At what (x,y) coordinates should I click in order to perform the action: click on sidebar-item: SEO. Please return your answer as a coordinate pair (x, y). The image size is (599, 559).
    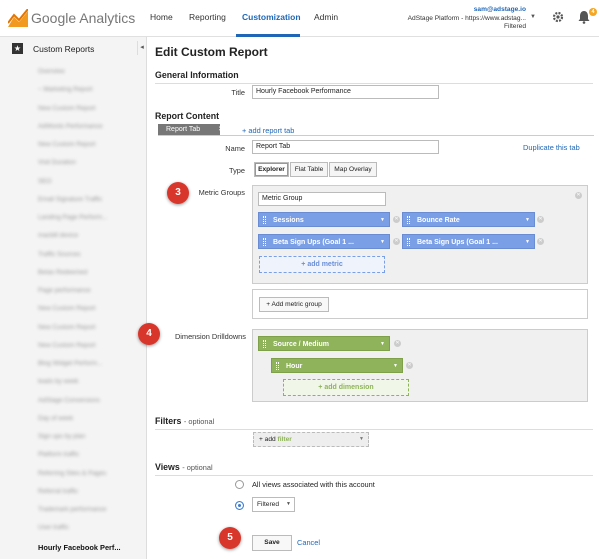
    Looking at the image, I should click on (45, 181).